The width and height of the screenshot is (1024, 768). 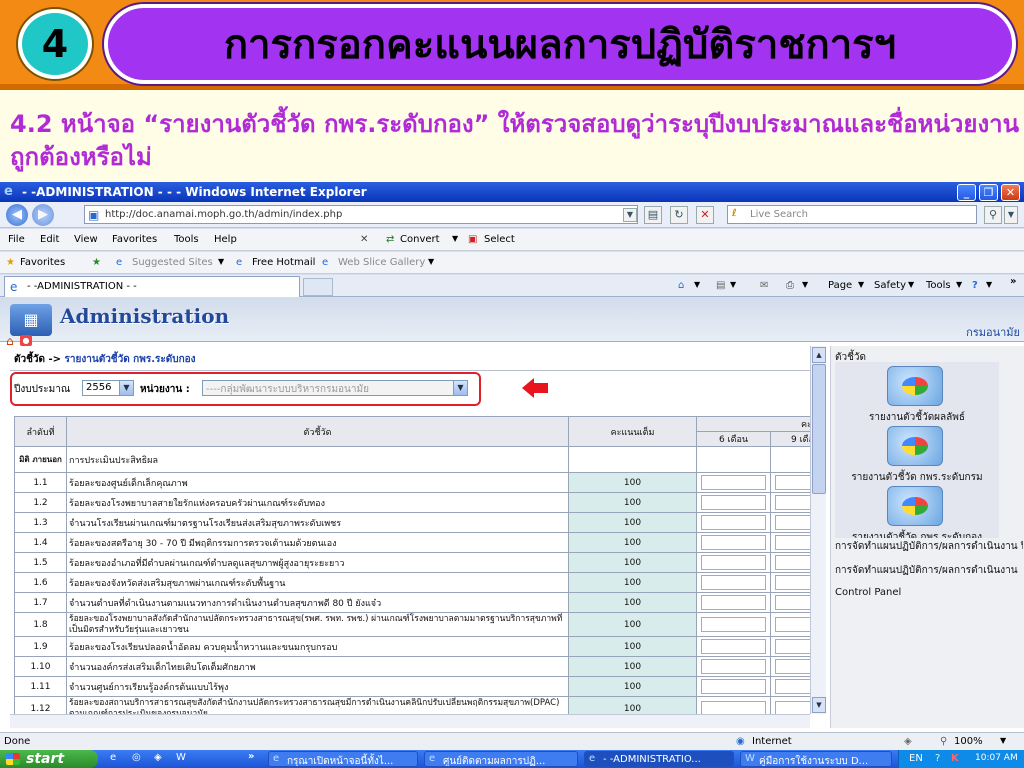 What do you see at coordinates (993, 215) in the screenshot?
I see `search-icon: ⚲` at bounding box center [993, 215].